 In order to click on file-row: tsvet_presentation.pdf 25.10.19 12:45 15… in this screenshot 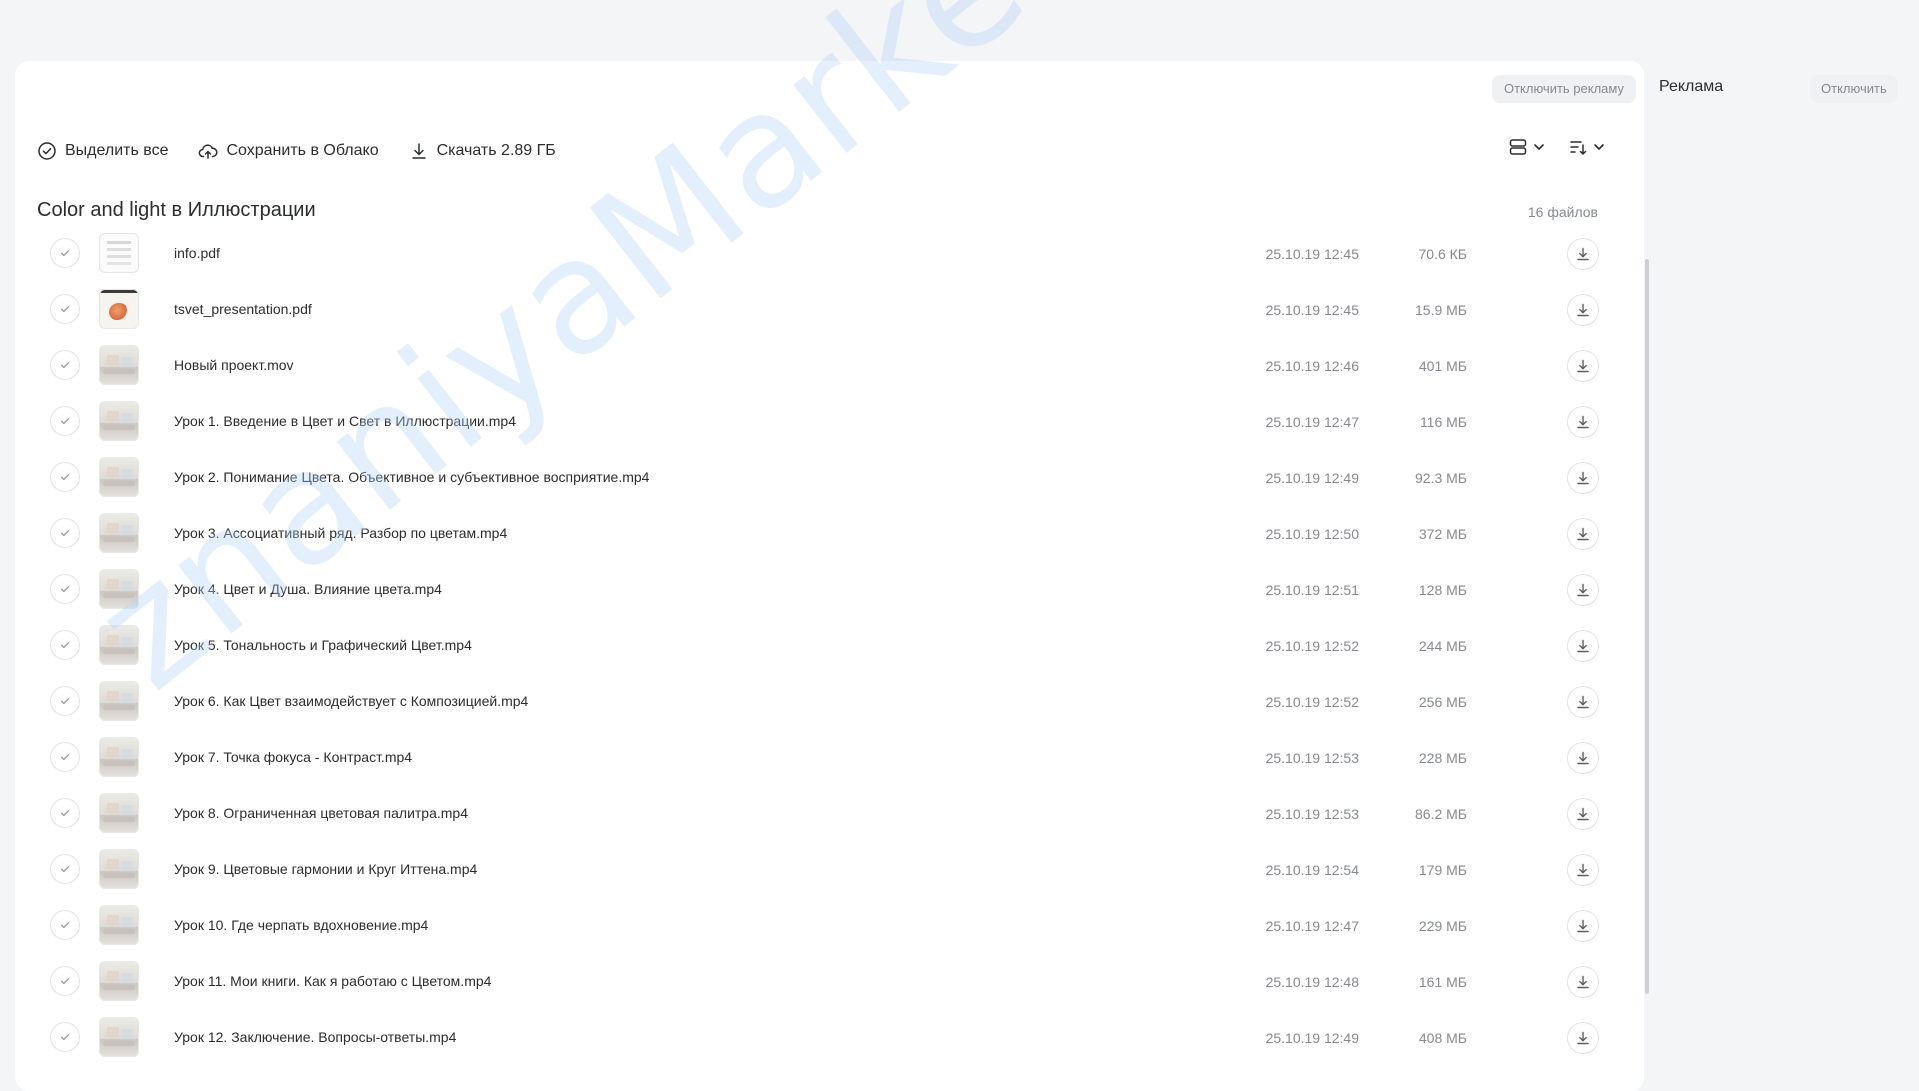, I will do `click(829, 310)`.